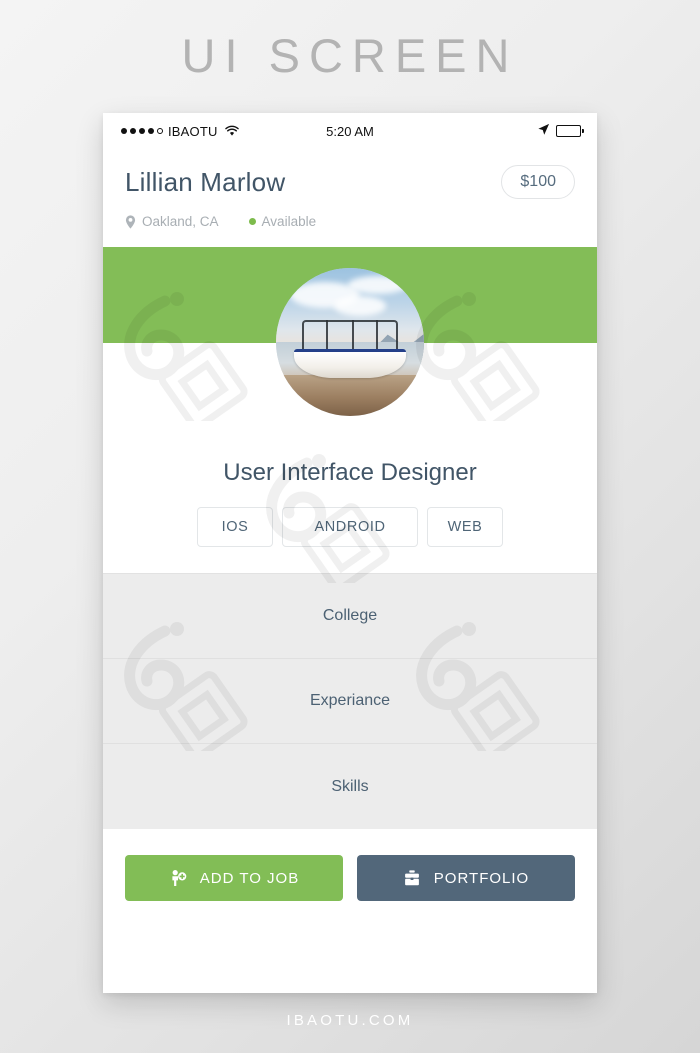  What do you see at coordinates (180, 221) in the screenshot?
I see `location-label: Oakland, CA` at bounding box center [180, 221].